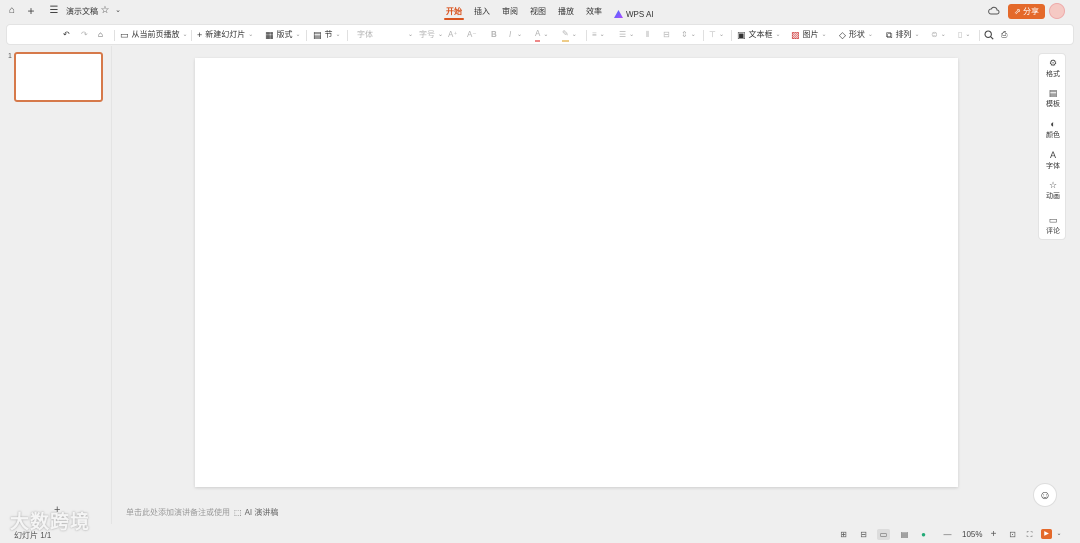  I want to click on text-box-button: ▣ 文本框 ⌄, so click(759, 35).